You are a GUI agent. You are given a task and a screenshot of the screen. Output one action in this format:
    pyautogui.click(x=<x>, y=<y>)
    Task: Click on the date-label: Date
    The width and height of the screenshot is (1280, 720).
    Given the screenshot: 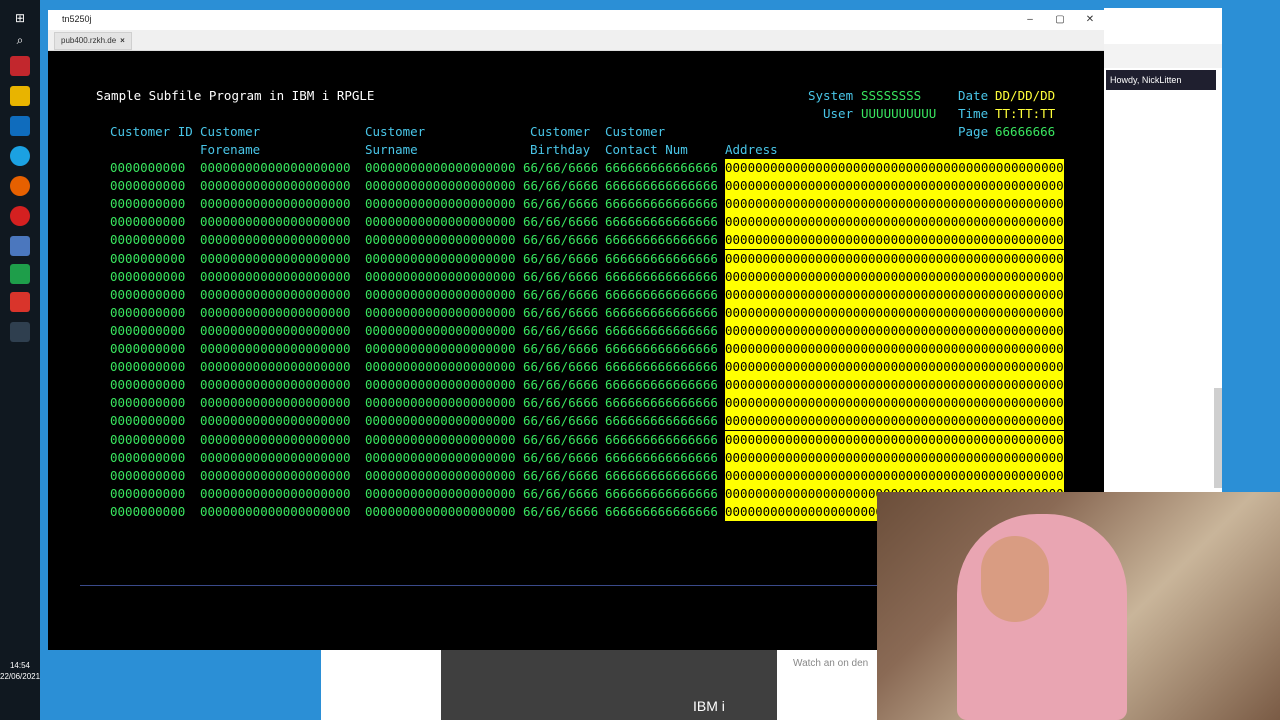 What is the action you would take?
    pyautogui.click(x=973, y=95)
    